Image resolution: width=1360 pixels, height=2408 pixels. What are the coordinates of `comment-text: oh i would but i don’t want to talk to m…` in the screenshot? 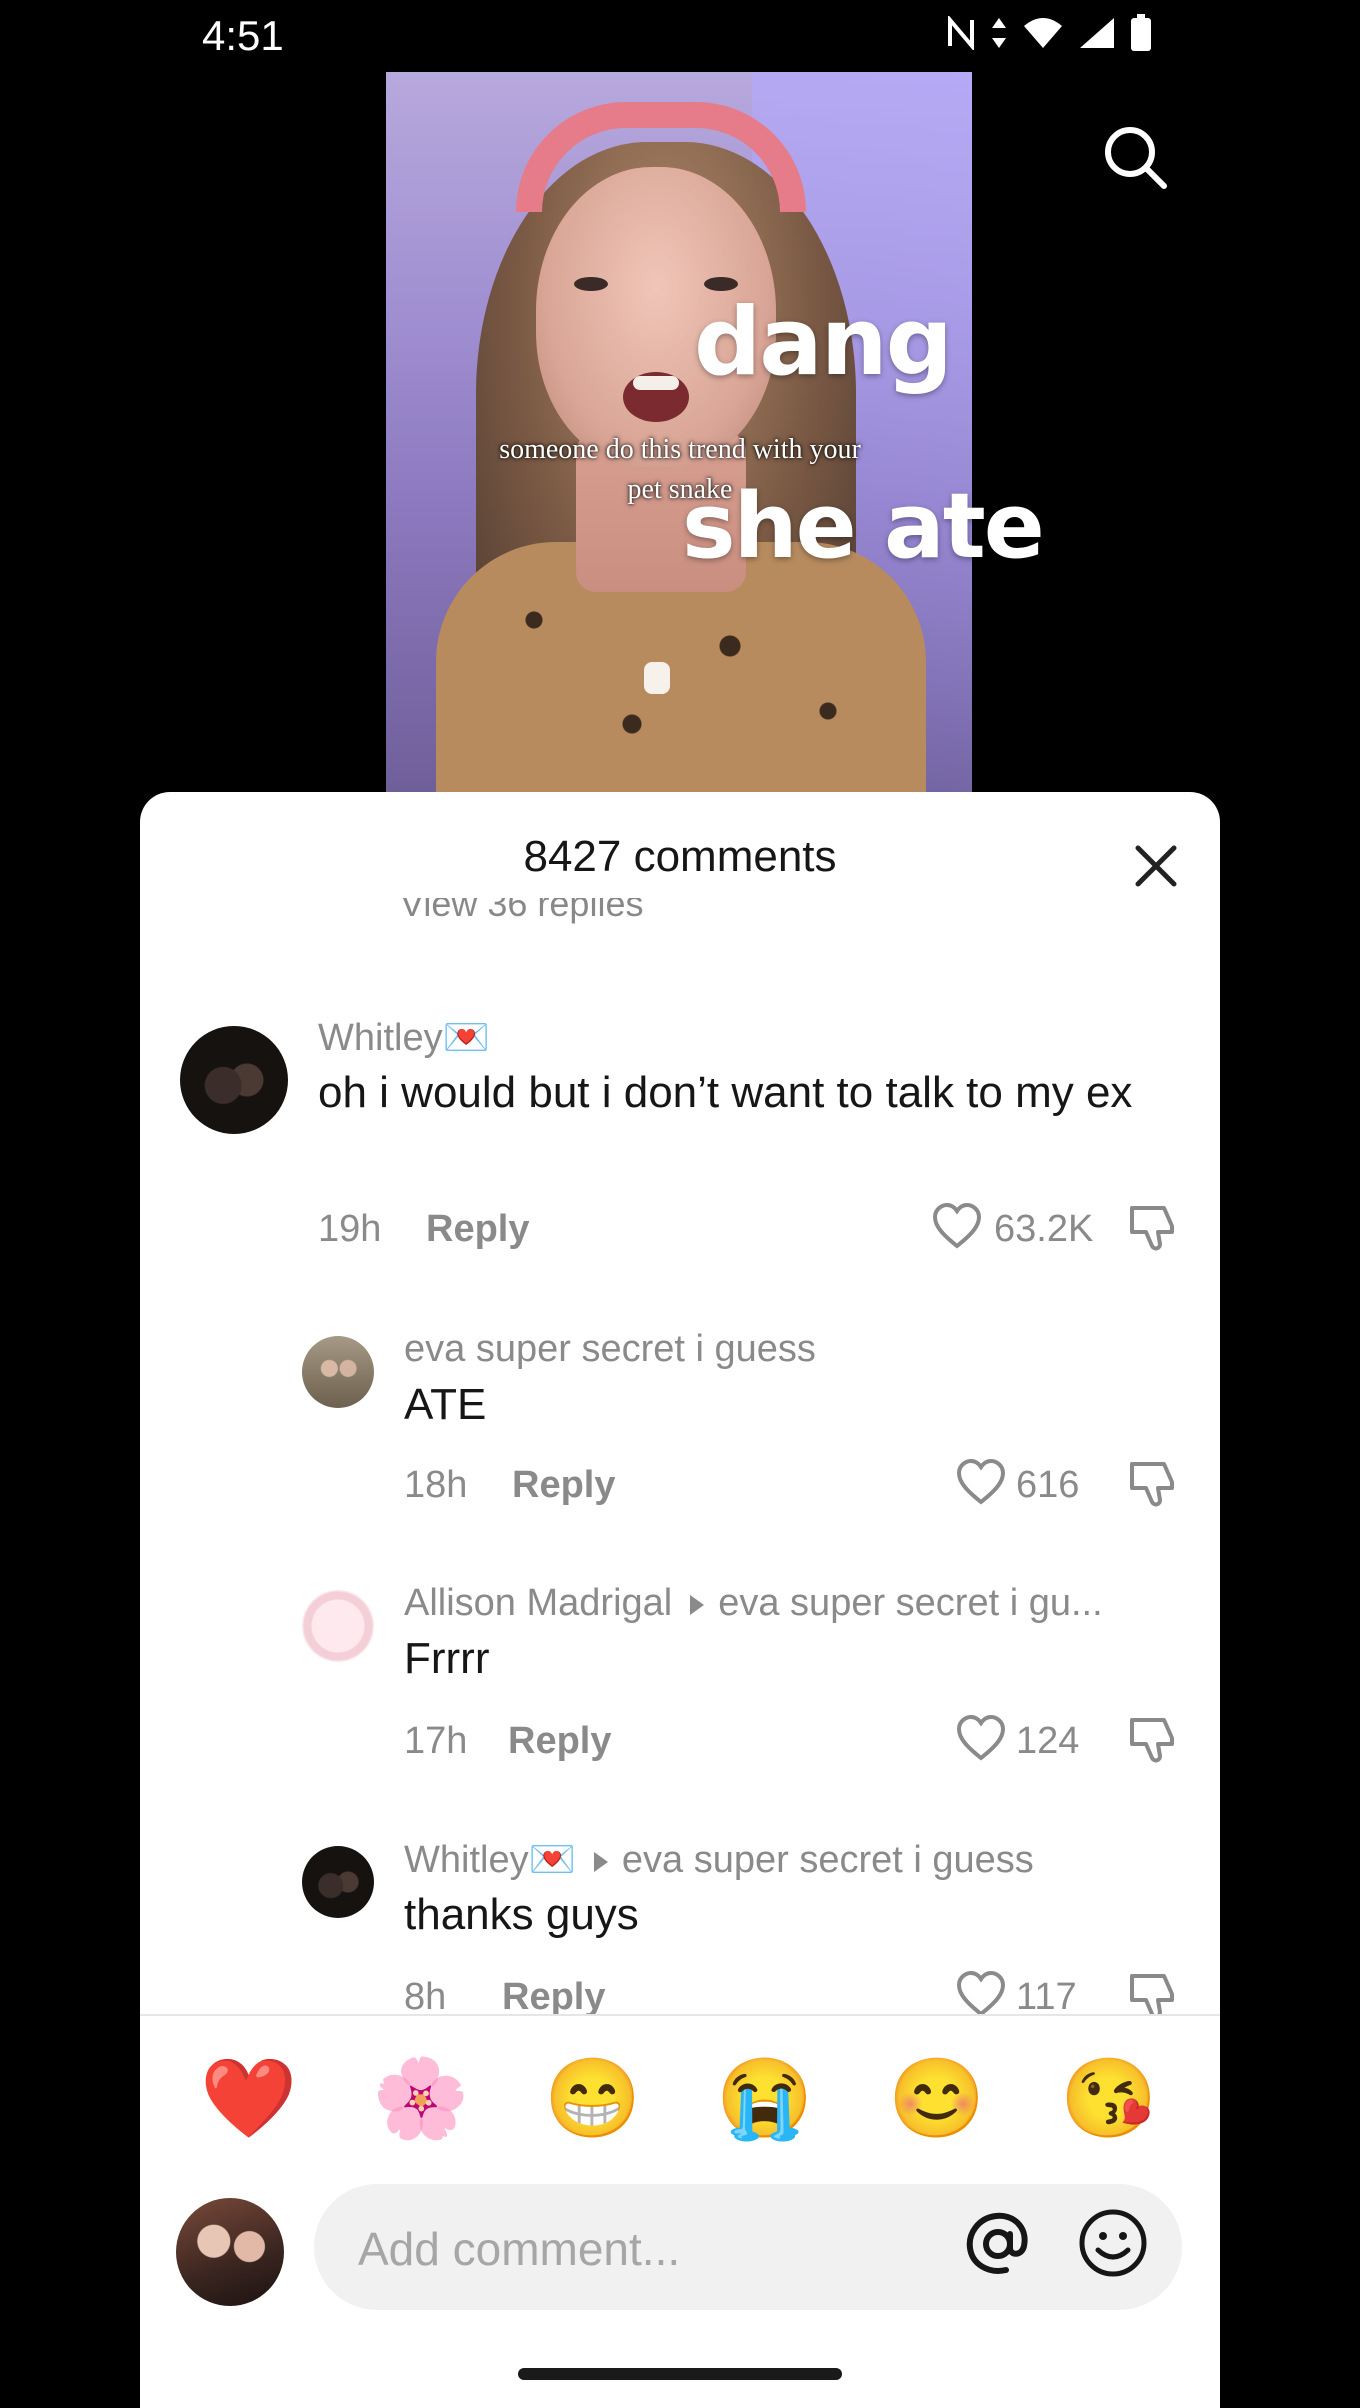 It's located at (725, 1092).